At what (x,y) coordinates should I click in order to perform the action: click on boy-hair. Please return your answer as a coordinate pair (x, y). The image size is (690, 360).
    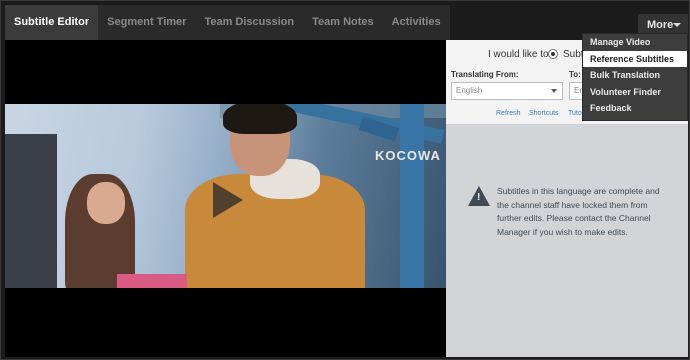
    Looking at the image, I should click on (260, 119).